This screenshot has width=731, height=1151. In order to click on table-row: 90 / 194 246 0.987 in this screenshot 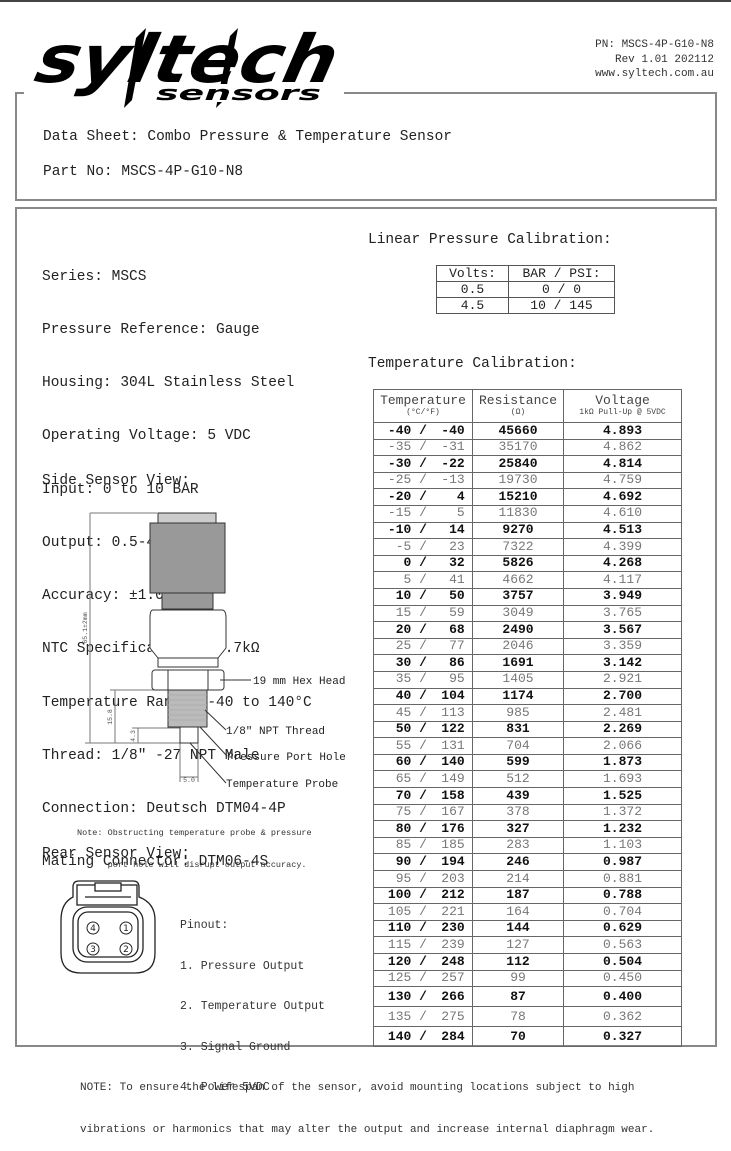, I will do `click(527, 862)`.